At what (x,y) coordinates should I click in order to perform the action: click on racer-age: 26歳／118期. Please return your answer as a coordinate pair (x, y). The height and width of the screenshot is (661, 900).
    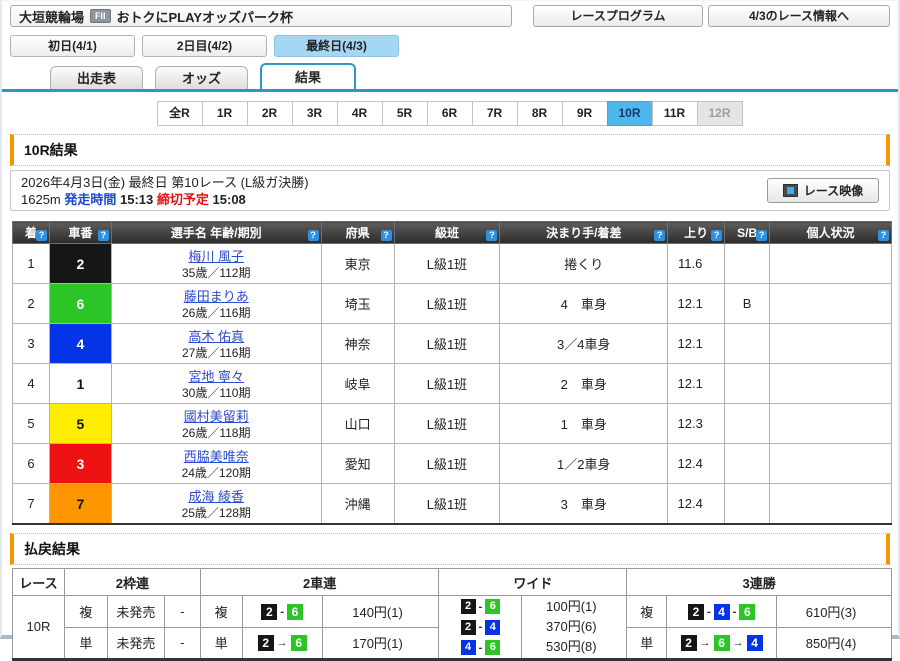
    Looking at the image, I should click on (216, 433).